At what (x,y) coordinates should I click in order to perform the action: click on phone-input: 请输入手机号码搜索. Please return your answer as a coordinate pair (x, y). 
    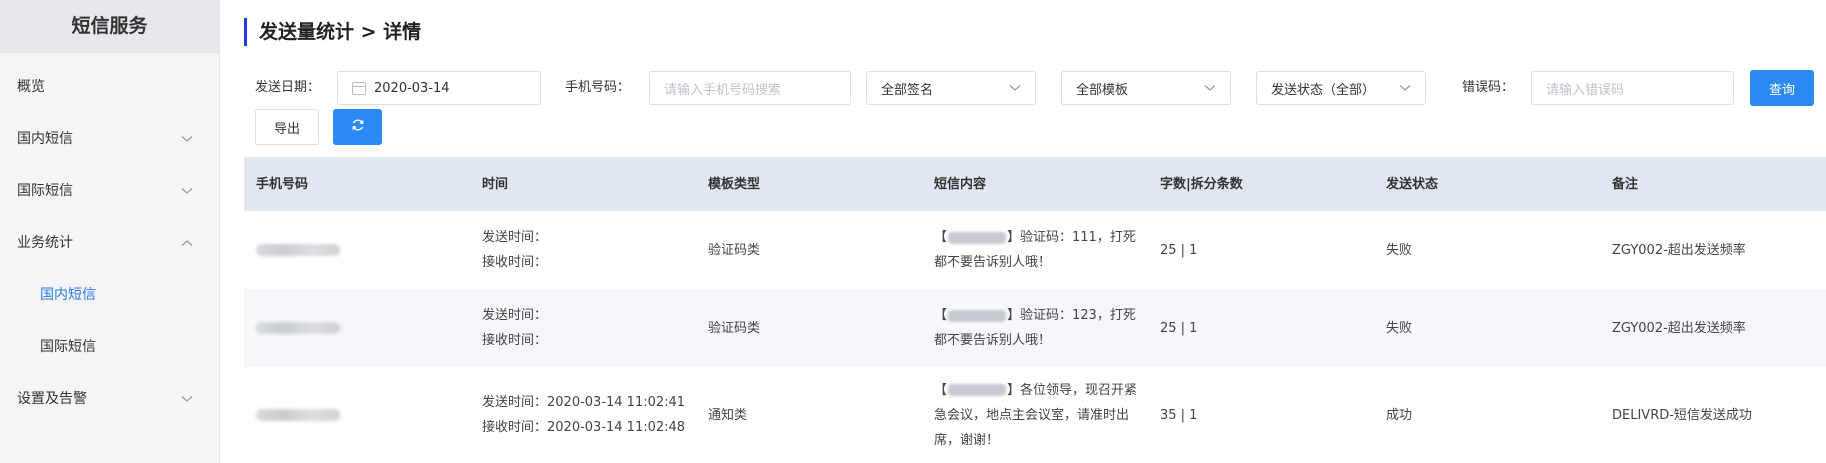
    Looking at the image, I should click on (750, 88).